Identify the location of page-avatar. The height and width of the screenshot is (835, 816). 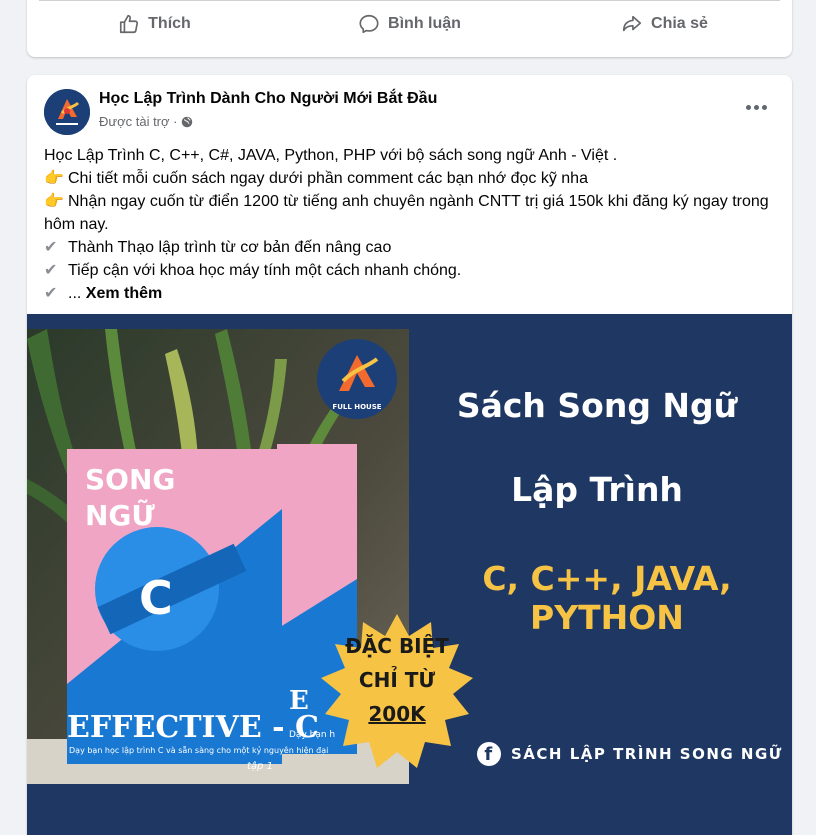
(67, 112).